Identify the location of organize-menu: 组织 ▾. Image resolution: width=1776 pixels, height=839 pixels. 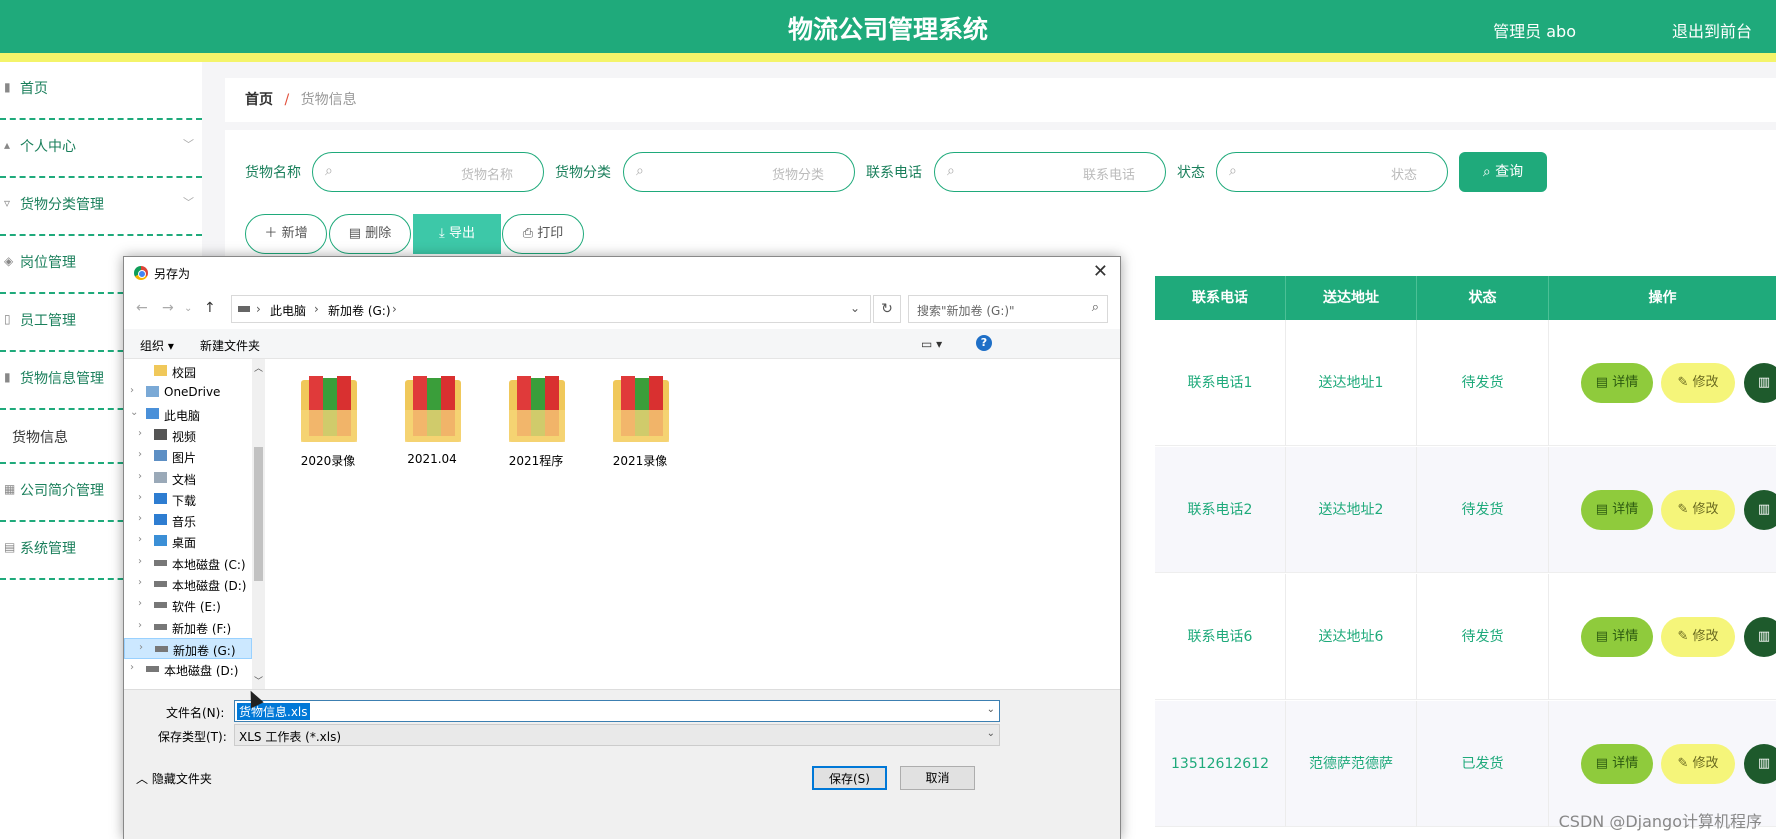
(157, 345).